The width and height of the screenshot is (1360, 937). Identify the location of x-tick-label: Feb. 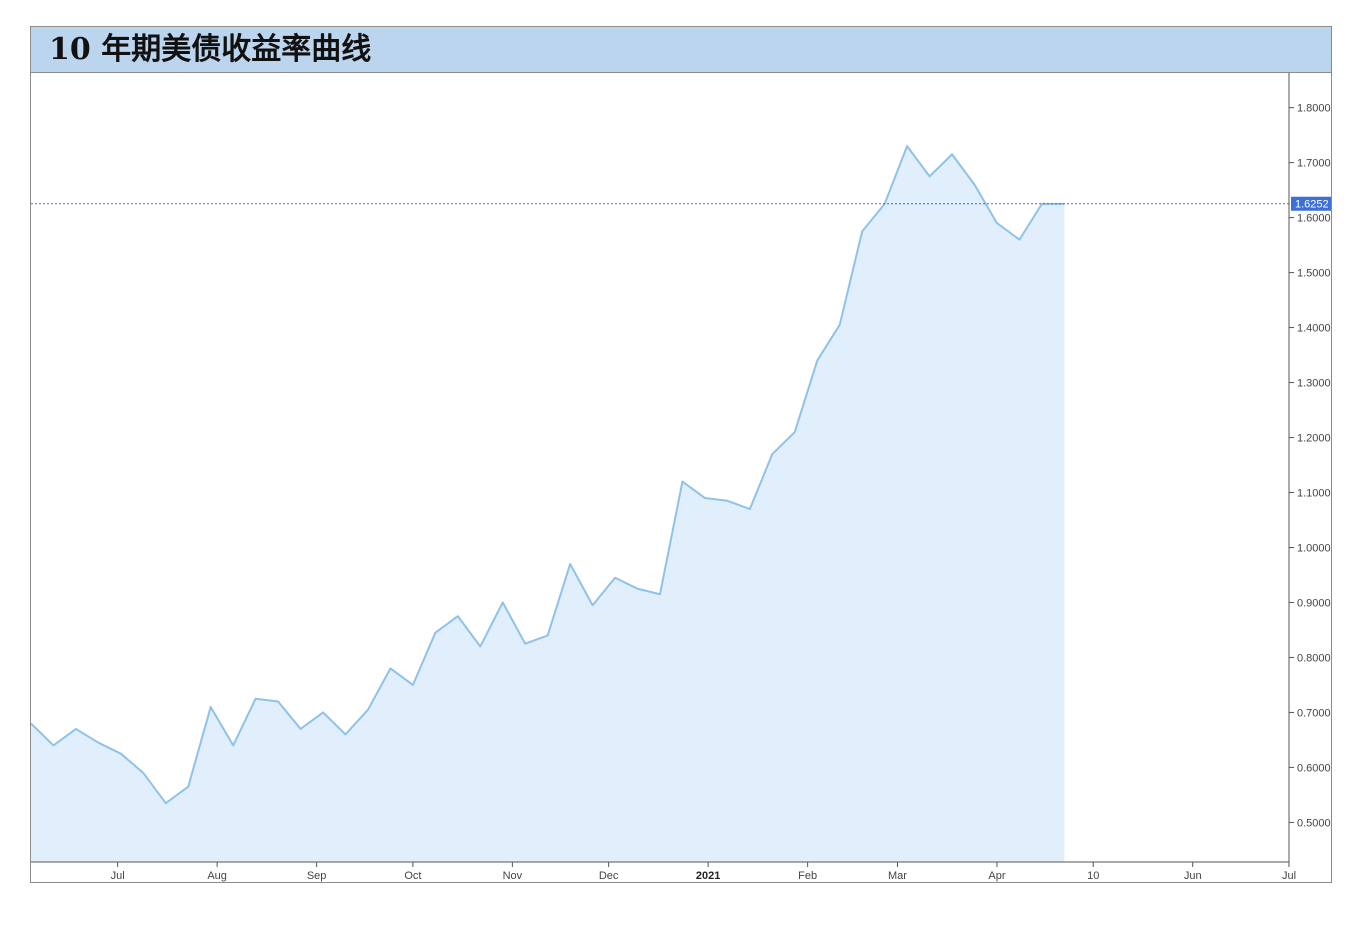
(807, 876).